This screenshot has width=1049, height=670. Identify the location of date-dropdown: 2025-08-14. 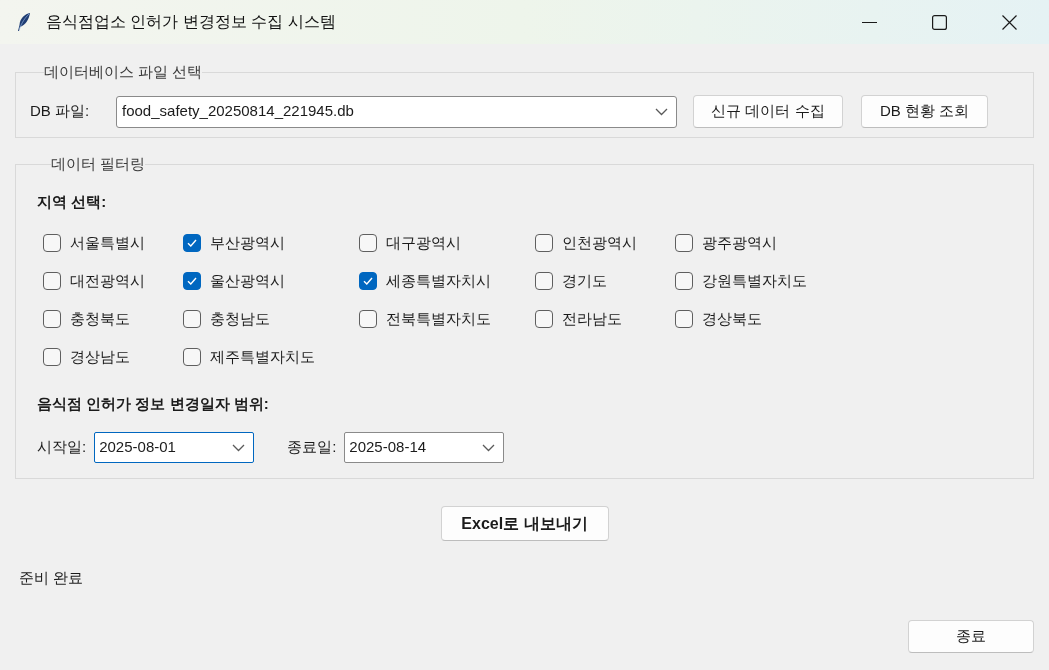
(424, 447).